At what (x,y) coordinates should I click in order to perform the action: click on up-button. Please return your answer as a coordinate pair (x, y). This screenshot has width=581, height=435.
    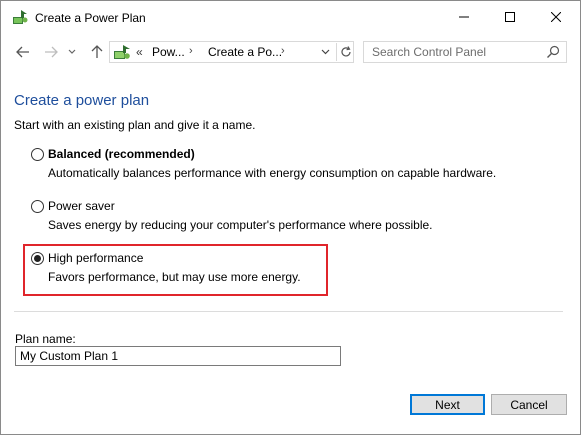
    Looking at the image, I should click on (97, 52).